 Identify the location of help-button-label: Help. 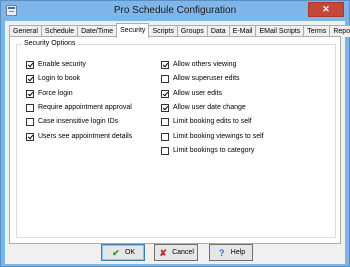
(238, 252).